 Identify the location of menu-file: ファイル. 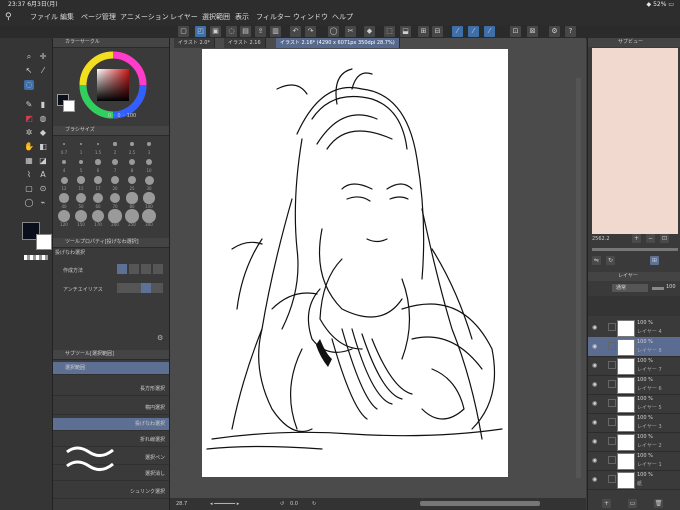
(44, 17).